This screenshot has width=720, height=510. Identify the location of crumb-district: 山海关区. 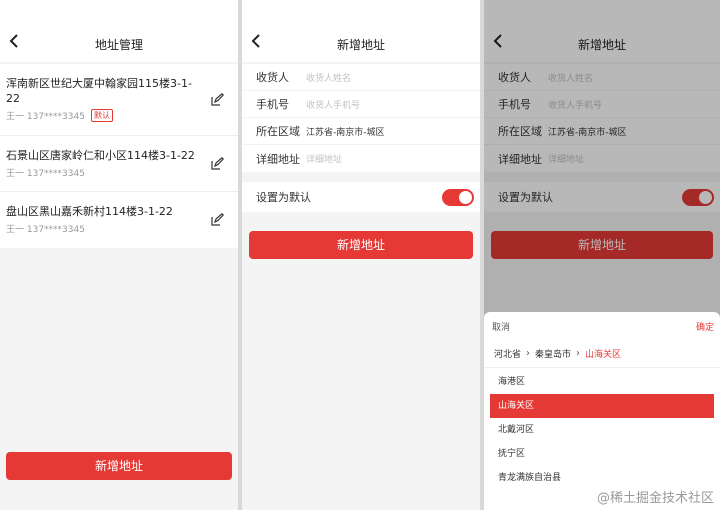
(603, 353).